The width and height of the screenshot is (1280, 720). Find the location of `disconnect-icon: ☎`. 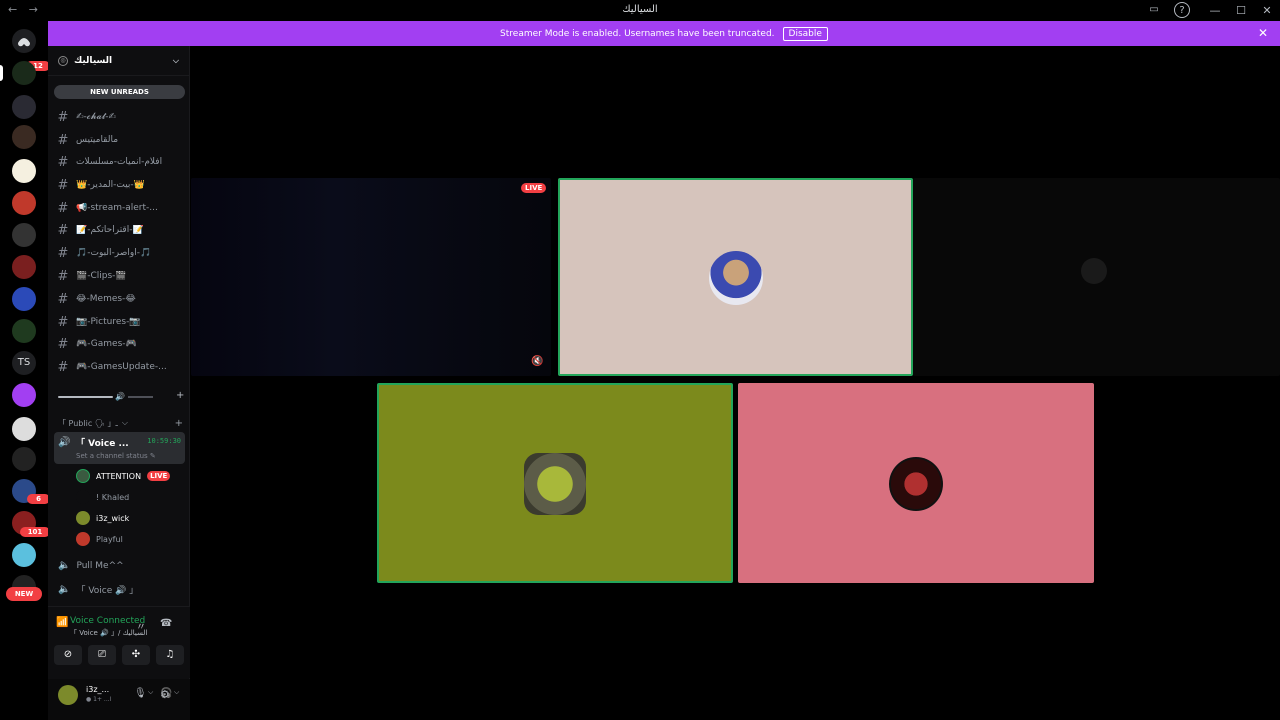

disconnect-icon: ☎ is located at coordinates (166, 623).